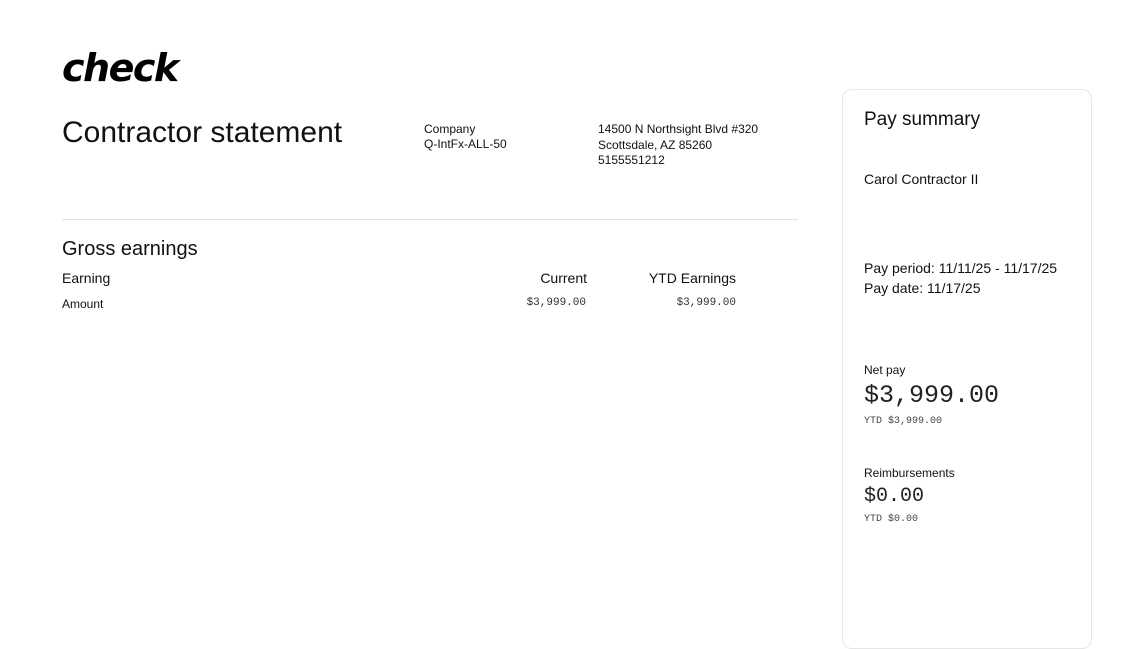 This screenshot has width=1134, height=649. I want to click on earning-label: Amount, so click(83, 304).